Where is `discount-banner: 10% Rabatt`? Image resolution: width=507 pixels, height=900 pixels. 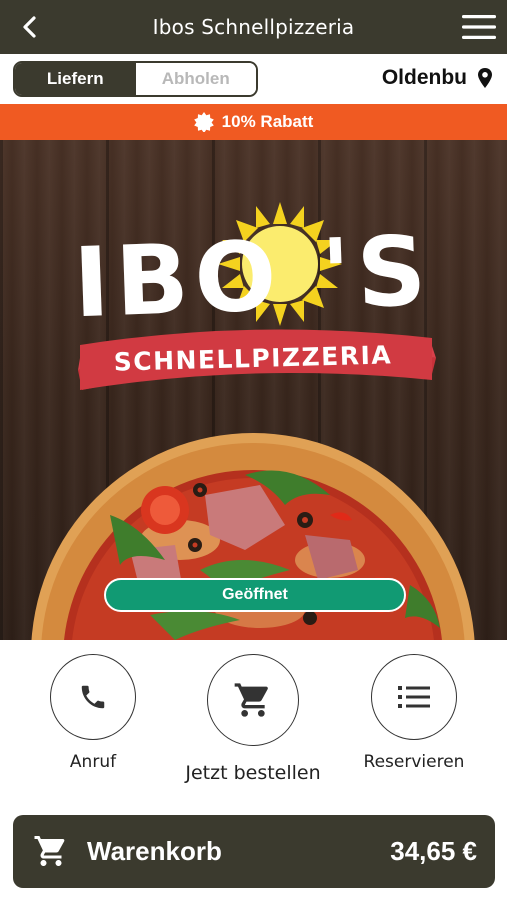 discount-banner: 10% Rabatt is located at coordinates (253, 122).